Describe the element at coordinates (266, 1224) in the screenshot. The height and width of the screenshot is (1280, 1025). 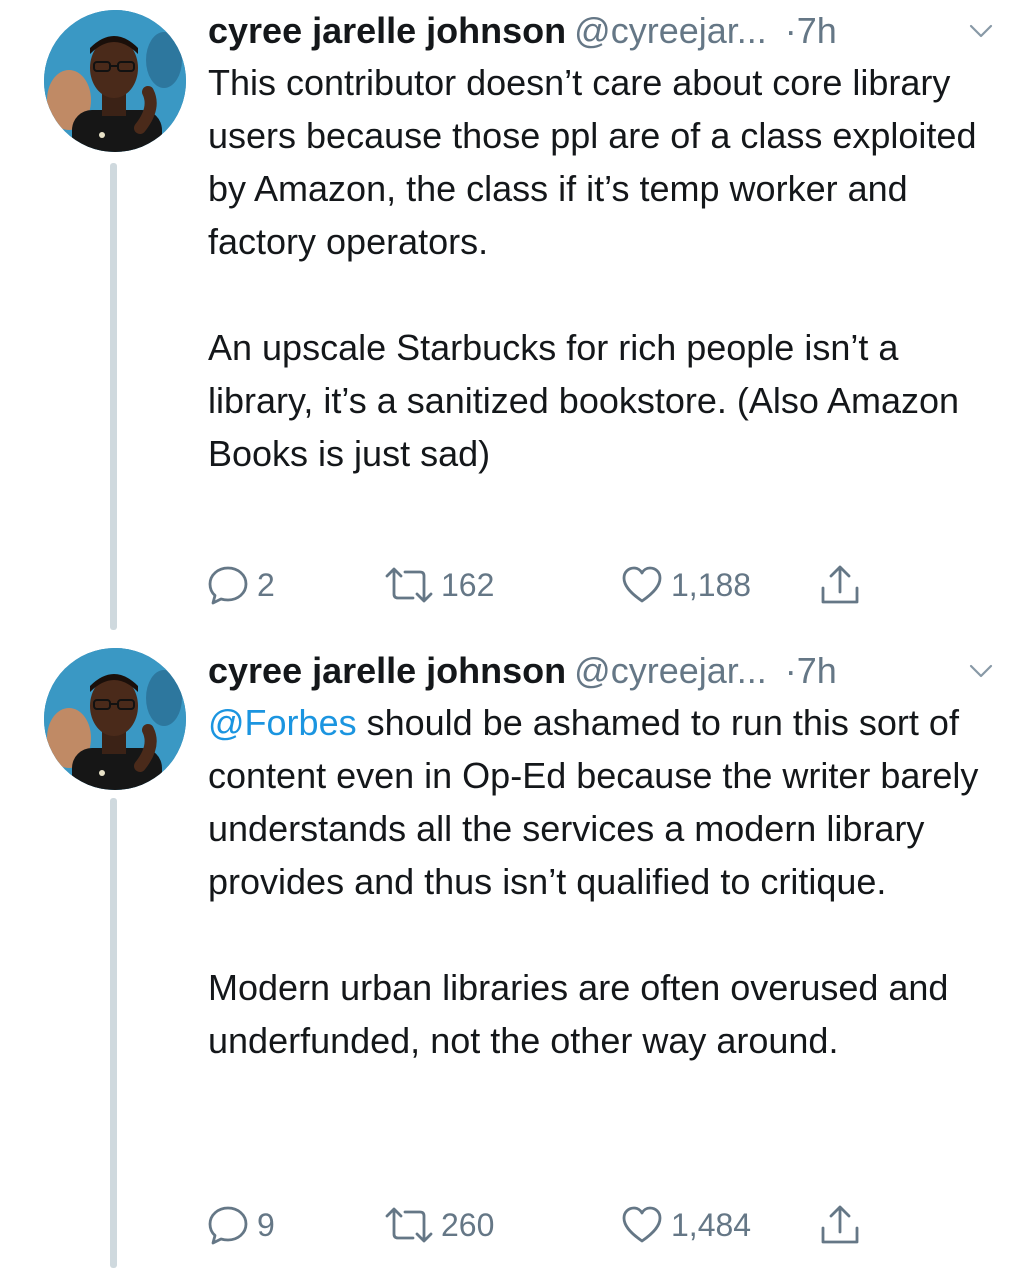
I see `reply-count: 9` at that location.